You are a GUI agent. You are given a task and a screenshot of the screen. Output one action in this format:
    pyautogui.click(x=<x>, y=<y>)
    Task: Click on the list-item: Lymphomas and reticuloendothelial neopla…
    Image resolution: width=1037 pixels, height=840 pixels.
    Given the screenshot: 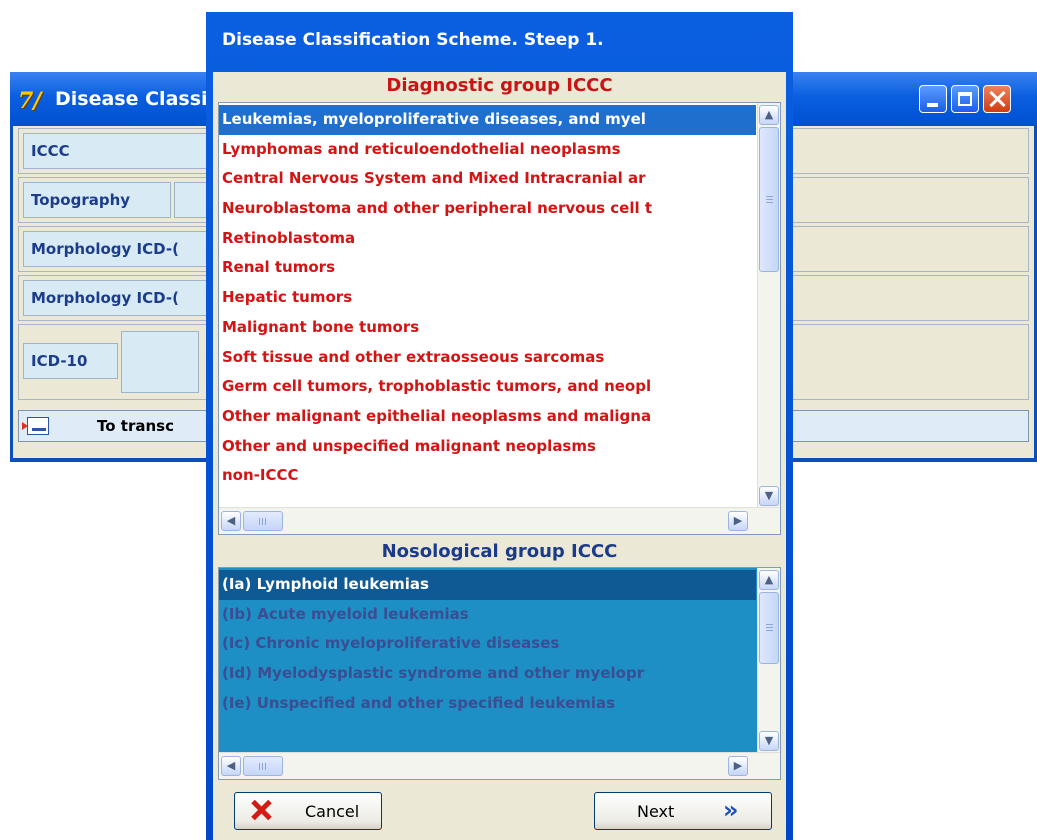 What is the action you would take?
    pyautogui.click(x=487, y=150)
    